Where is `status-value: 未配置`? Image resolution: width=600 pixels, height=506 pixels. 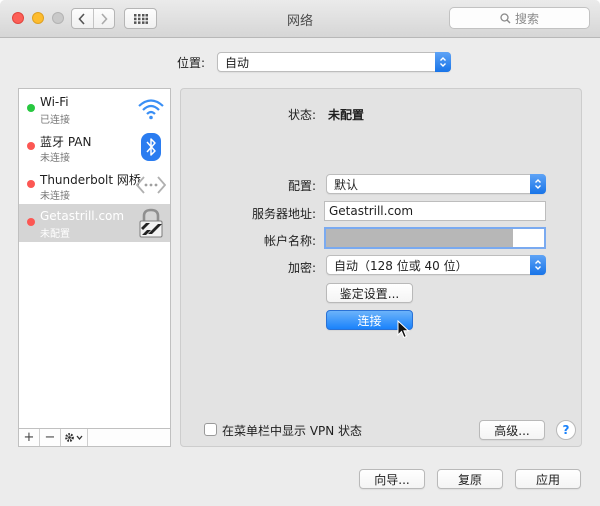 status-value: 未配置 is located at coordinates (346, 115).